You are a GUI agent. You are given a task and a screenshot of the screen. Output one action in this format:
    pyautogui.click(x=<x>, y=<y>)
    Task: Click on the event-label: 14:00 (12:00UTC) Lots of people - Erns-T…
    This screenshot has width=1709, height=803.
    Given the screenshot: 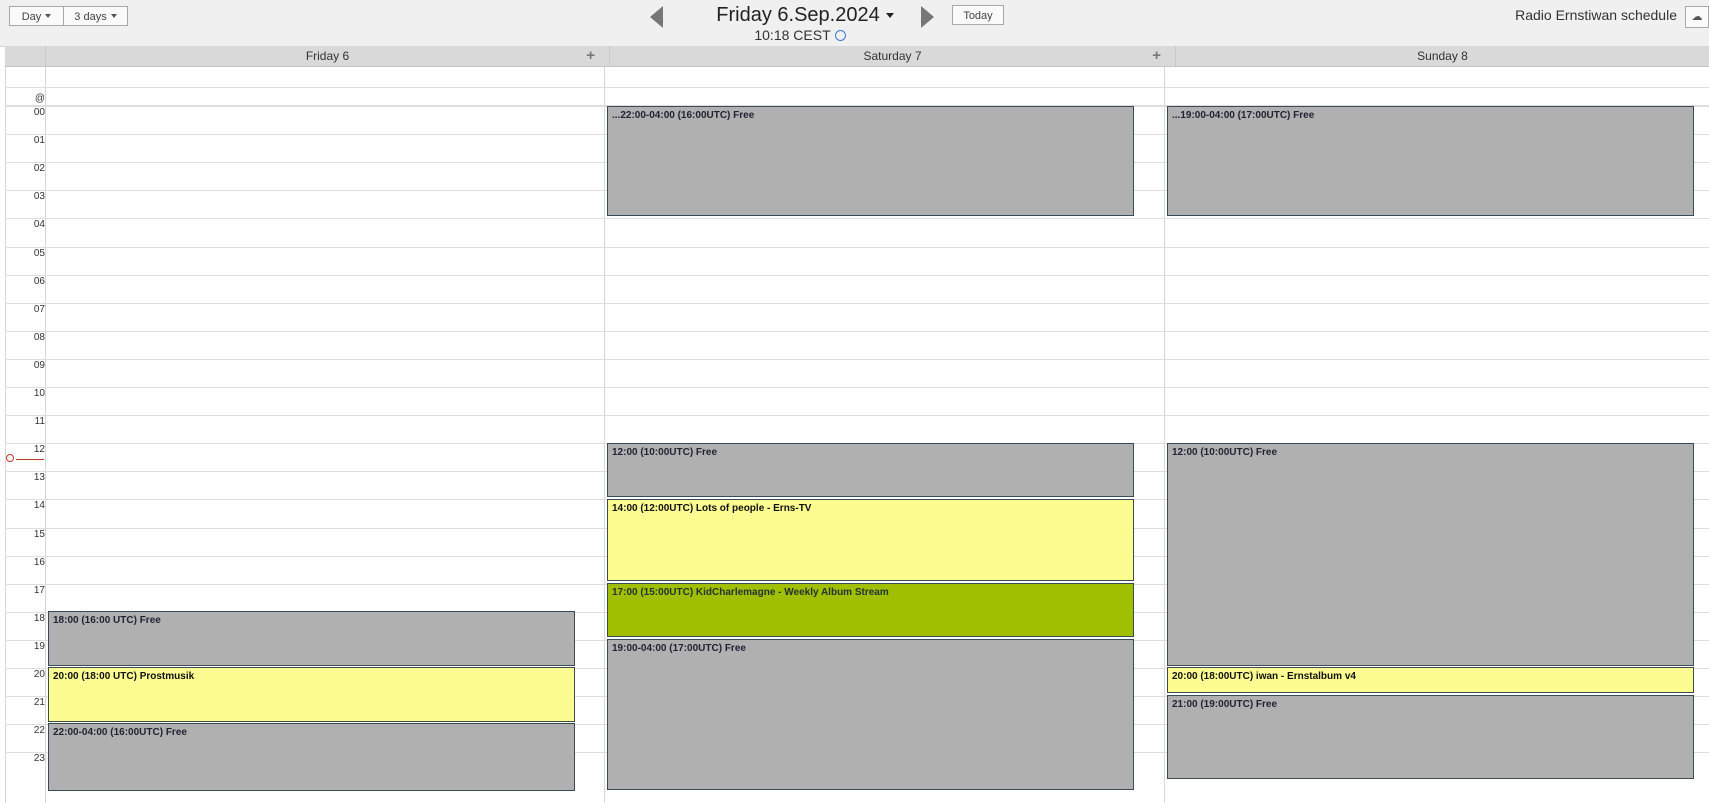 What is the action you would take?
    pyautogui.click(x=712, y=508)
    